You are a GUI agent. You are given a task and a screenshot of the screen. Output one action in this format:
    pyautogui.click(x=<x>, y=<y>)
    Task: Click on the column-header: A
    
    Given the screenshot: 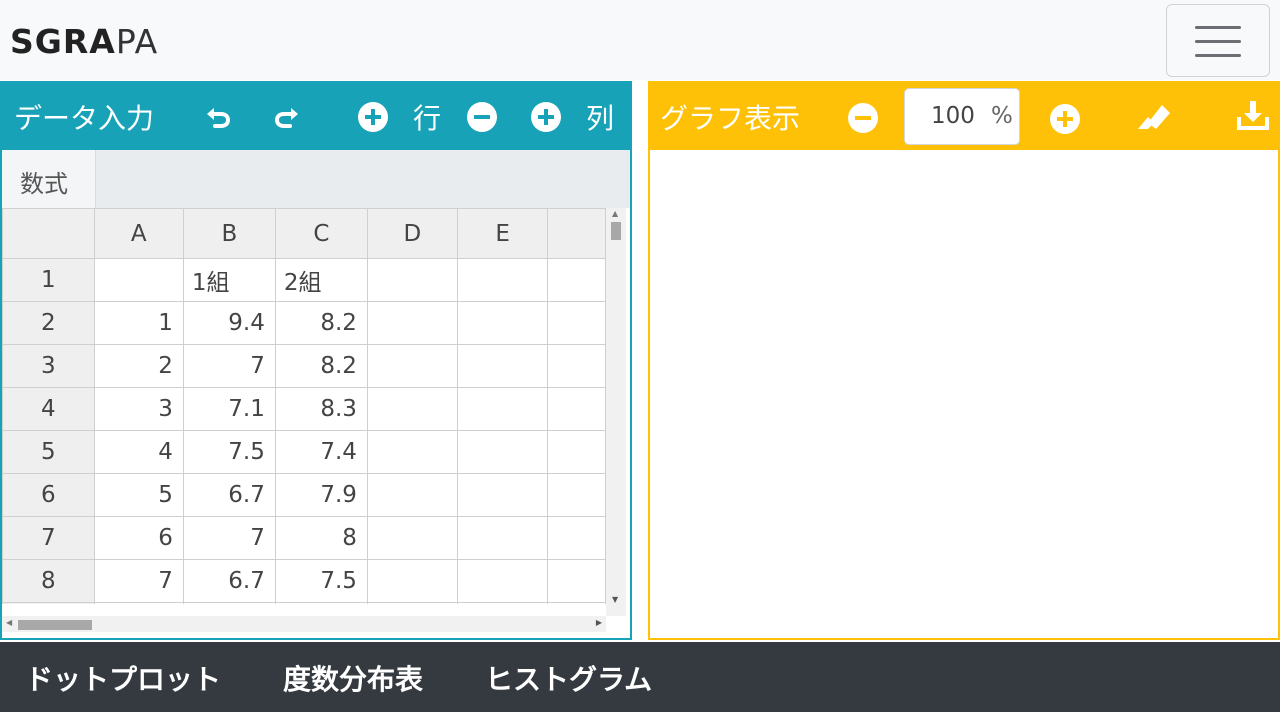 What is the action you would take?
    pyautogui.click(x=138, y=233)
    